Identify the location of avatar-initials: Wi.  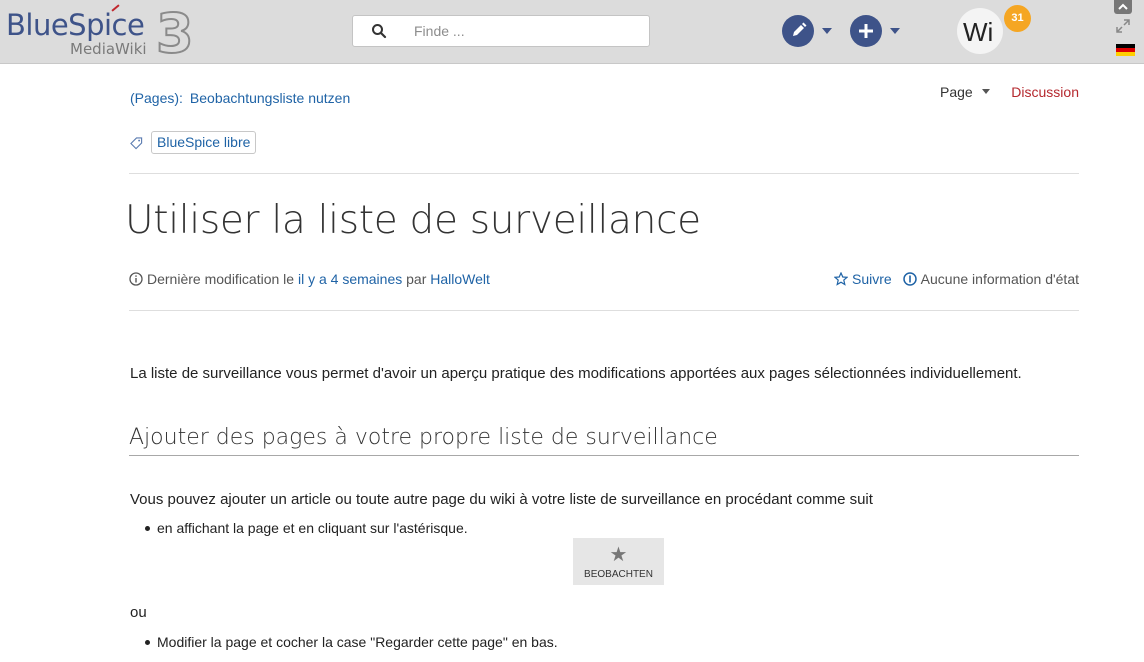
(978, 32).